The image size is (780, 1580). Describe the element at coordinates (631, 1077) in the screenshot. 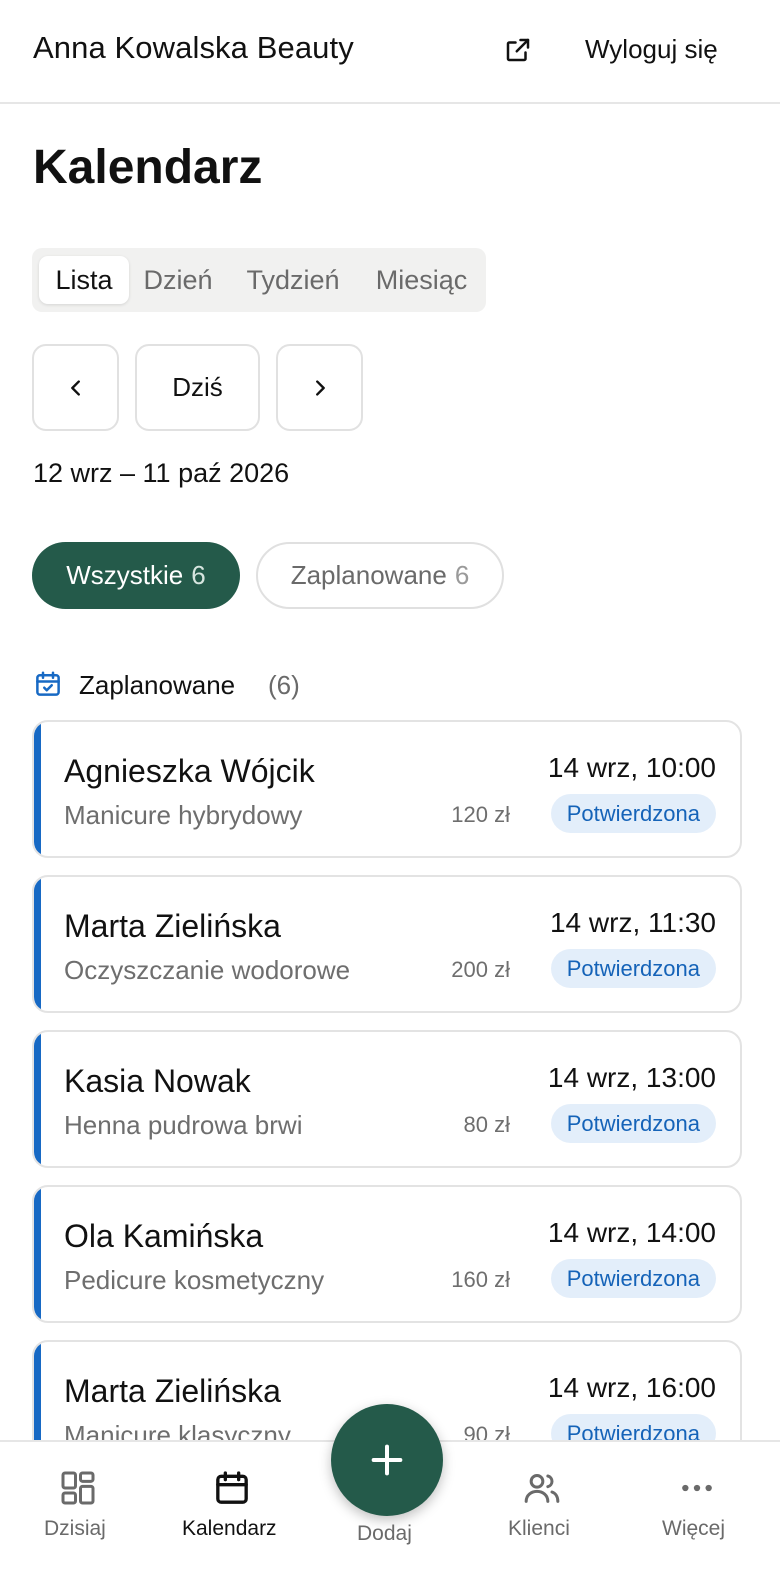

I see `appointment-datetime: 14 wrz, 13:00` at that location.